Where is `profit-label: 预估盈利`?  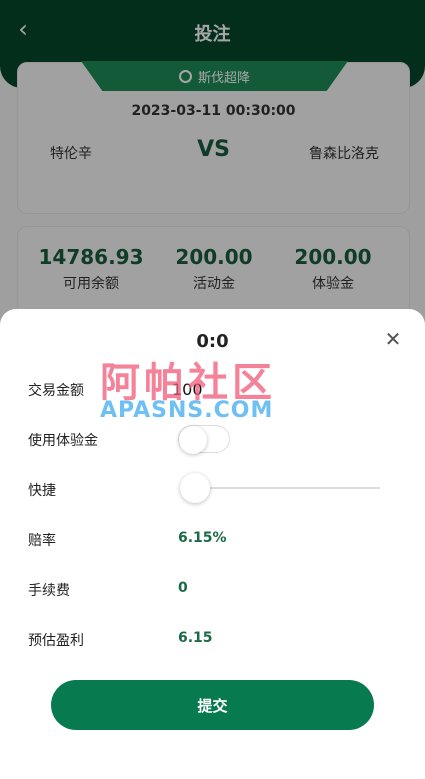
profit-label: 预估盈利 is located at coordinates (56, 641).